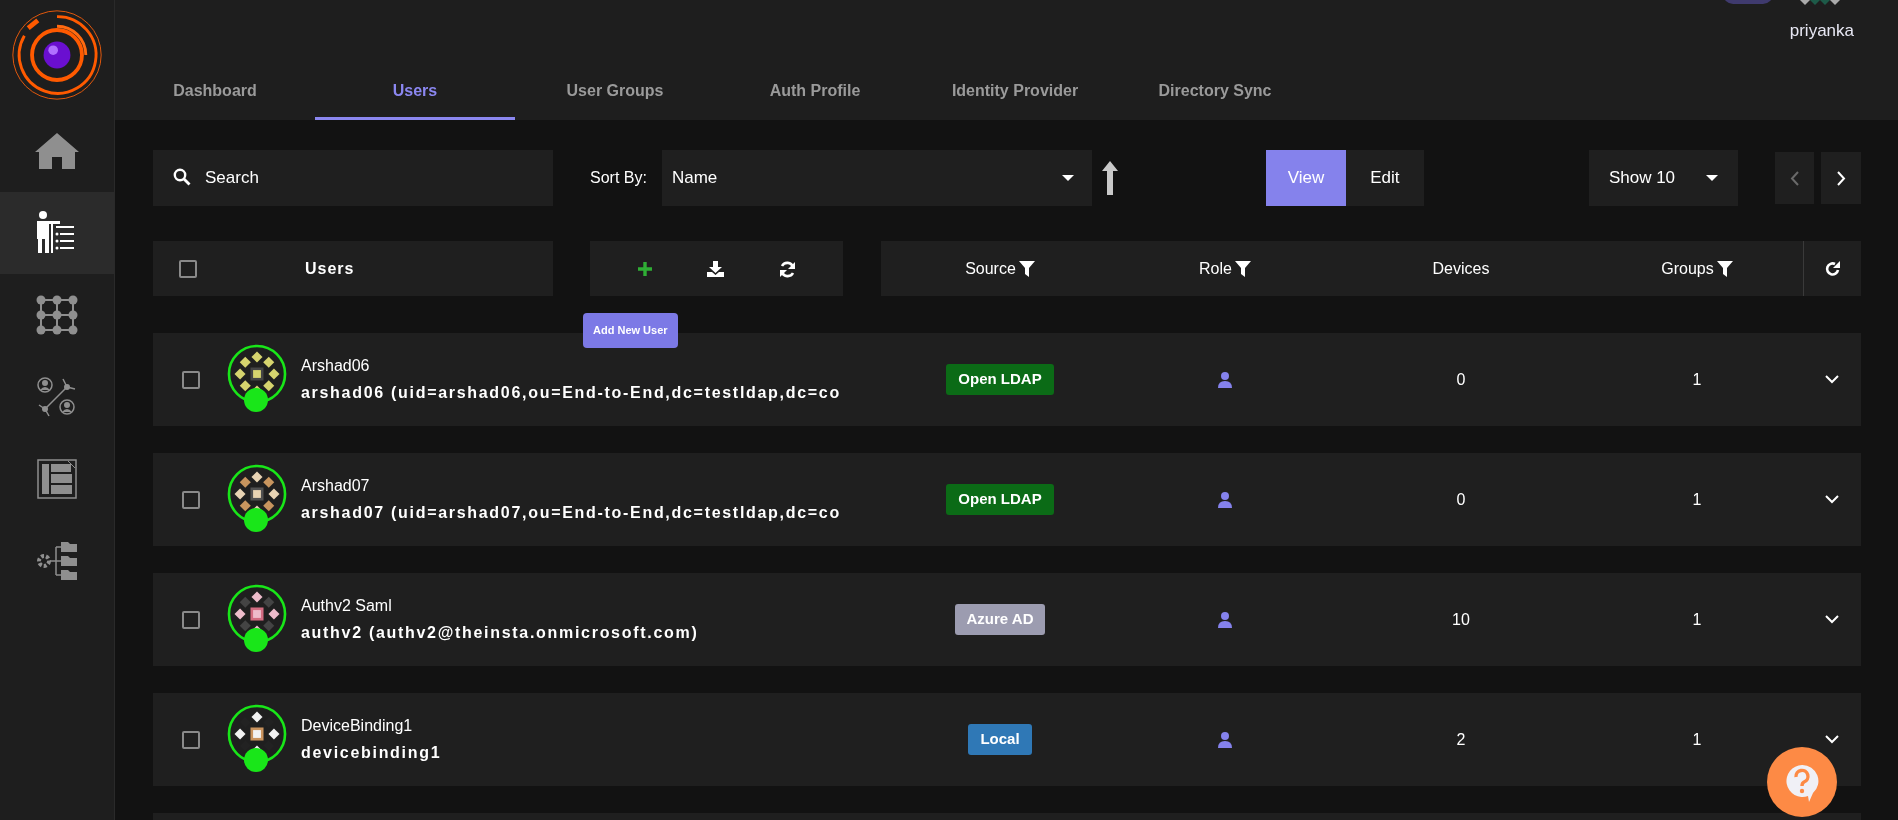 The image size is (1898, 820). Describe the element at coordinates (1215, 96) in the screenshot. I see `tab: Directory Sync` at that location.